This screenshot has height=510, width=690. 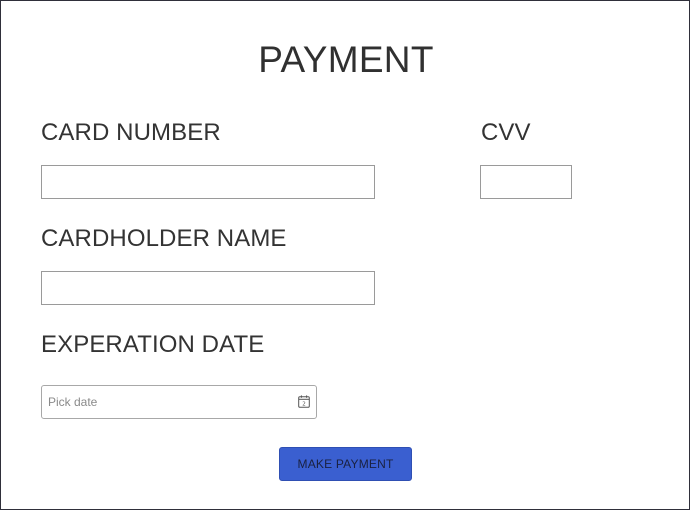 I want to click on date-placeholder: Pick date, so click(x=73, y=402).